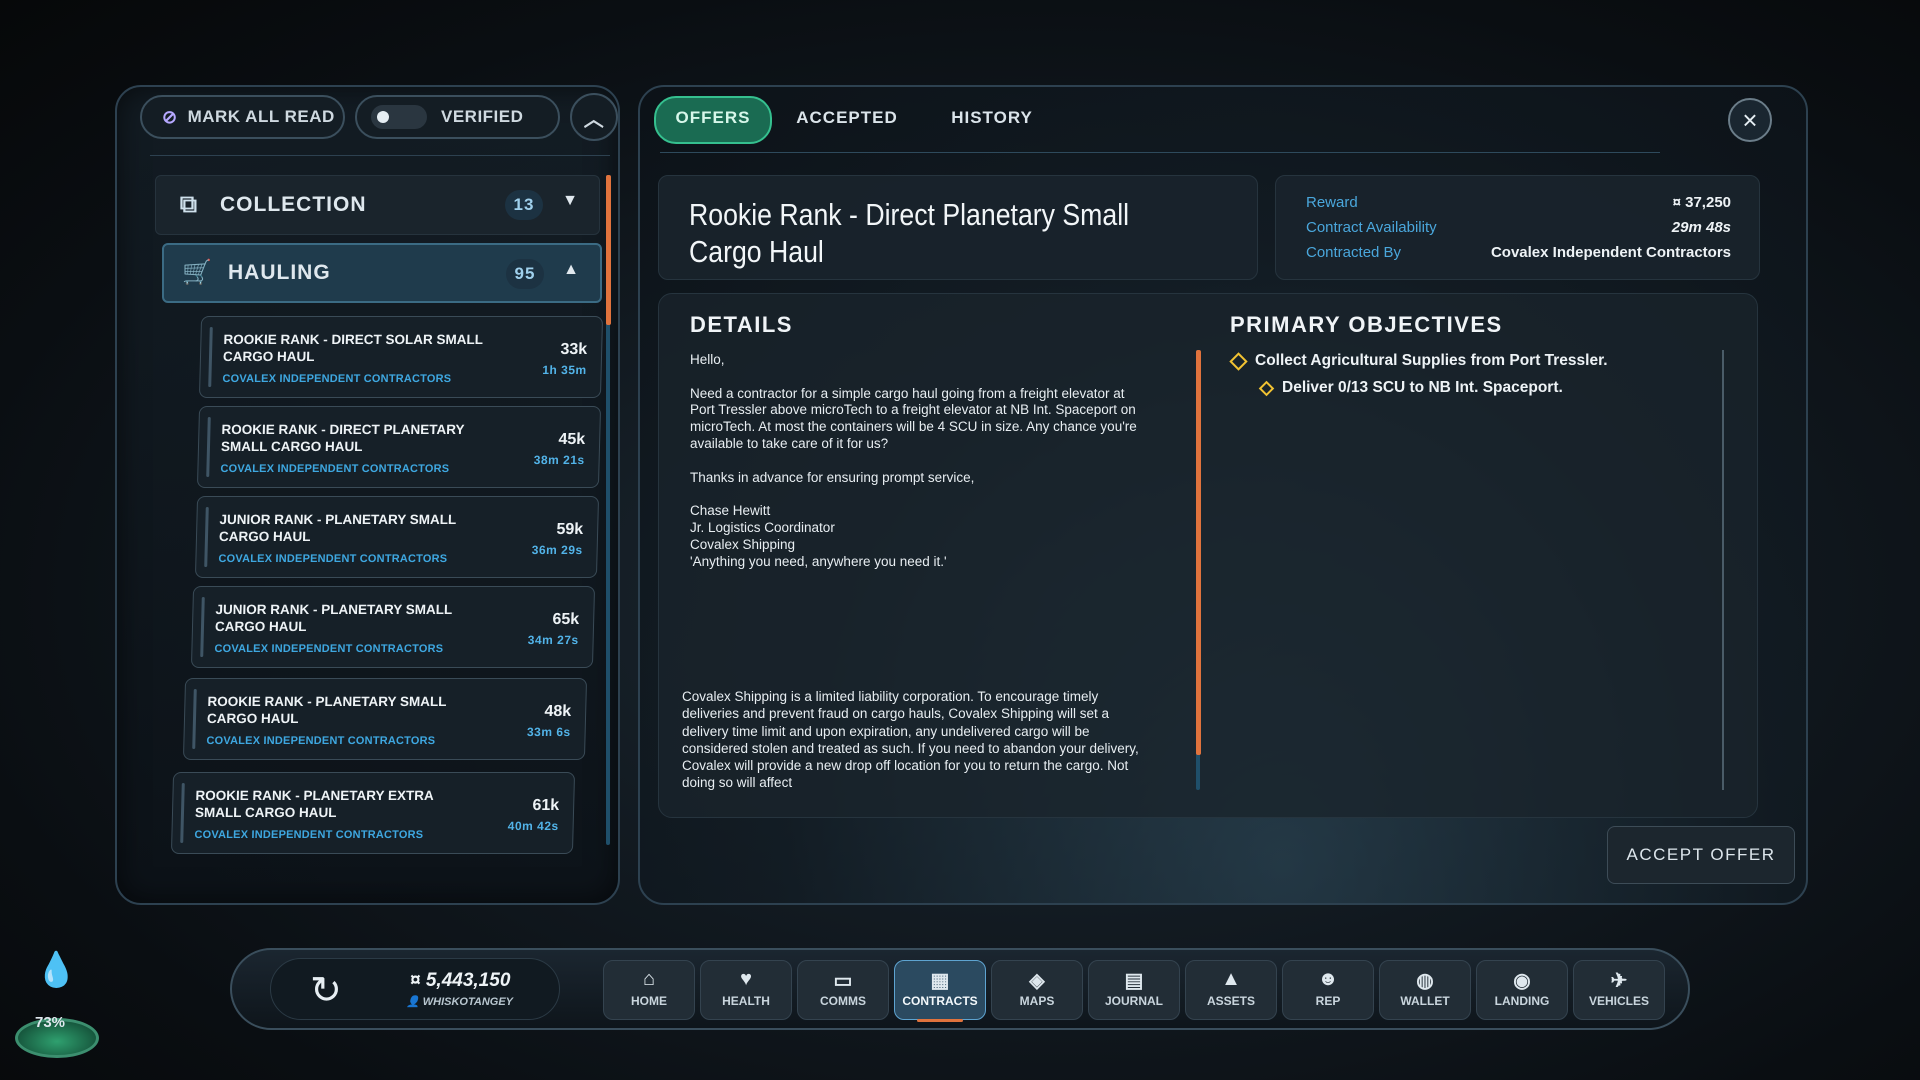 The width and height of the screenshot is (1920, 1080). What do you see at coordinates (572, 439) in the screenshot?
I see `offer-reward: 45k` at bounding box center [572, 439].